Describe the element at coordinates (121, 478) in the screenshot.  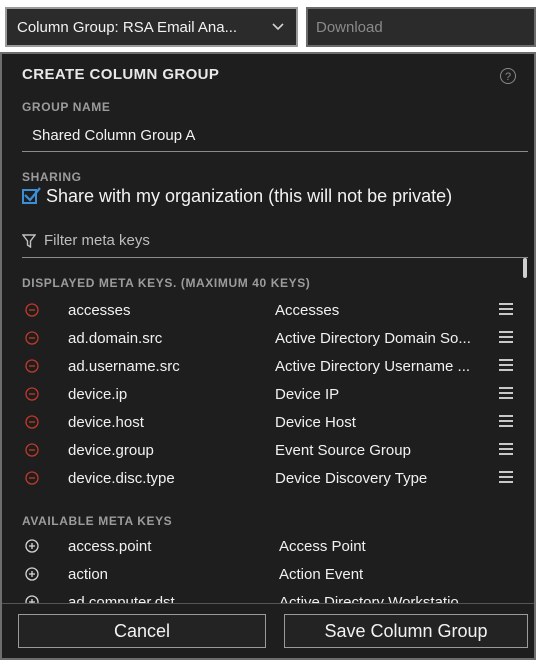
I see `meta-key-name: device.disc.type` at that location.